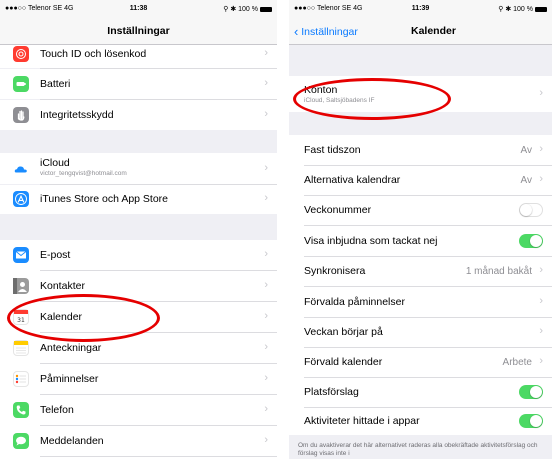 The image size is (552, 459). Describe the element at coordinates (21, 84) in the screenshot. I see `battery-icon` at that location.